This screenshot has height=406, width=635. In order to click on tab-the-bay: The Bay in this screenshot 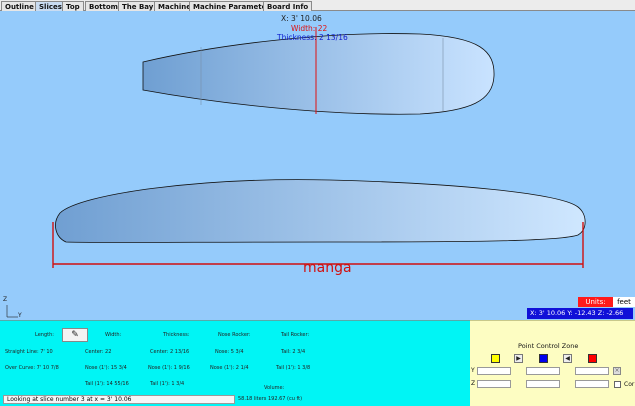, I will do `click(138, 6)`.